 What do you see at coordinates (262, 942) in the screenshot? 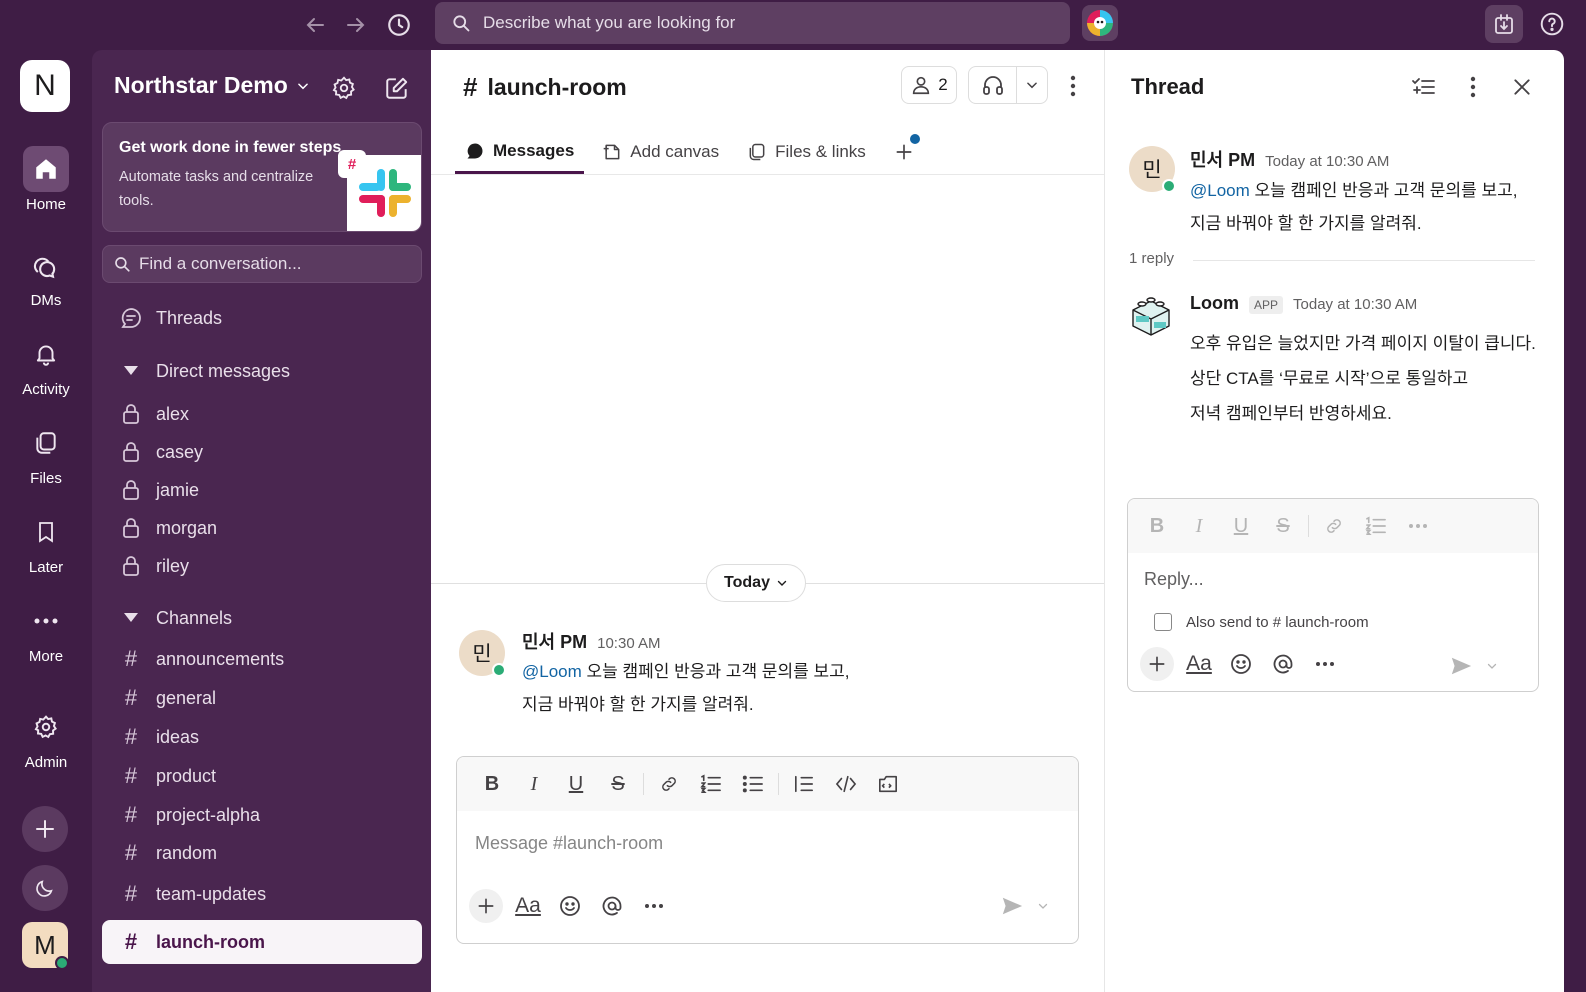
I see `sidebar-item-channel-launch-room: # launch-room` at bounding box center [262, 942].